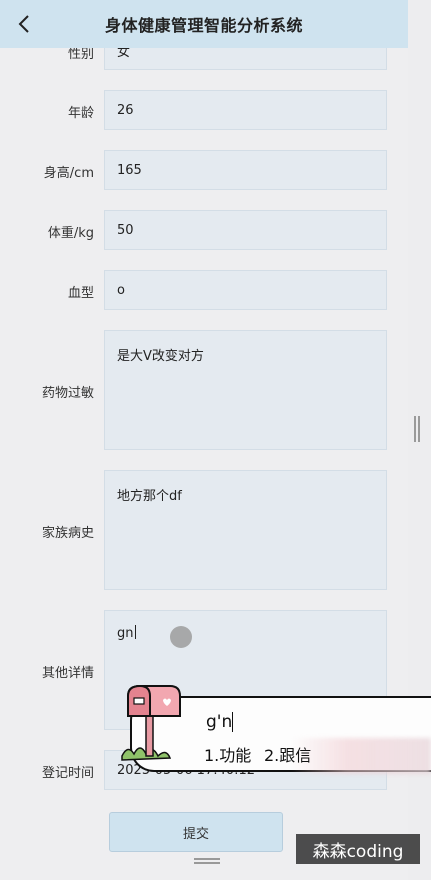 Image resolution: width=431 pixels, height=880 pixels. I want to click on touch-indicator-icon, so click(181, 637).